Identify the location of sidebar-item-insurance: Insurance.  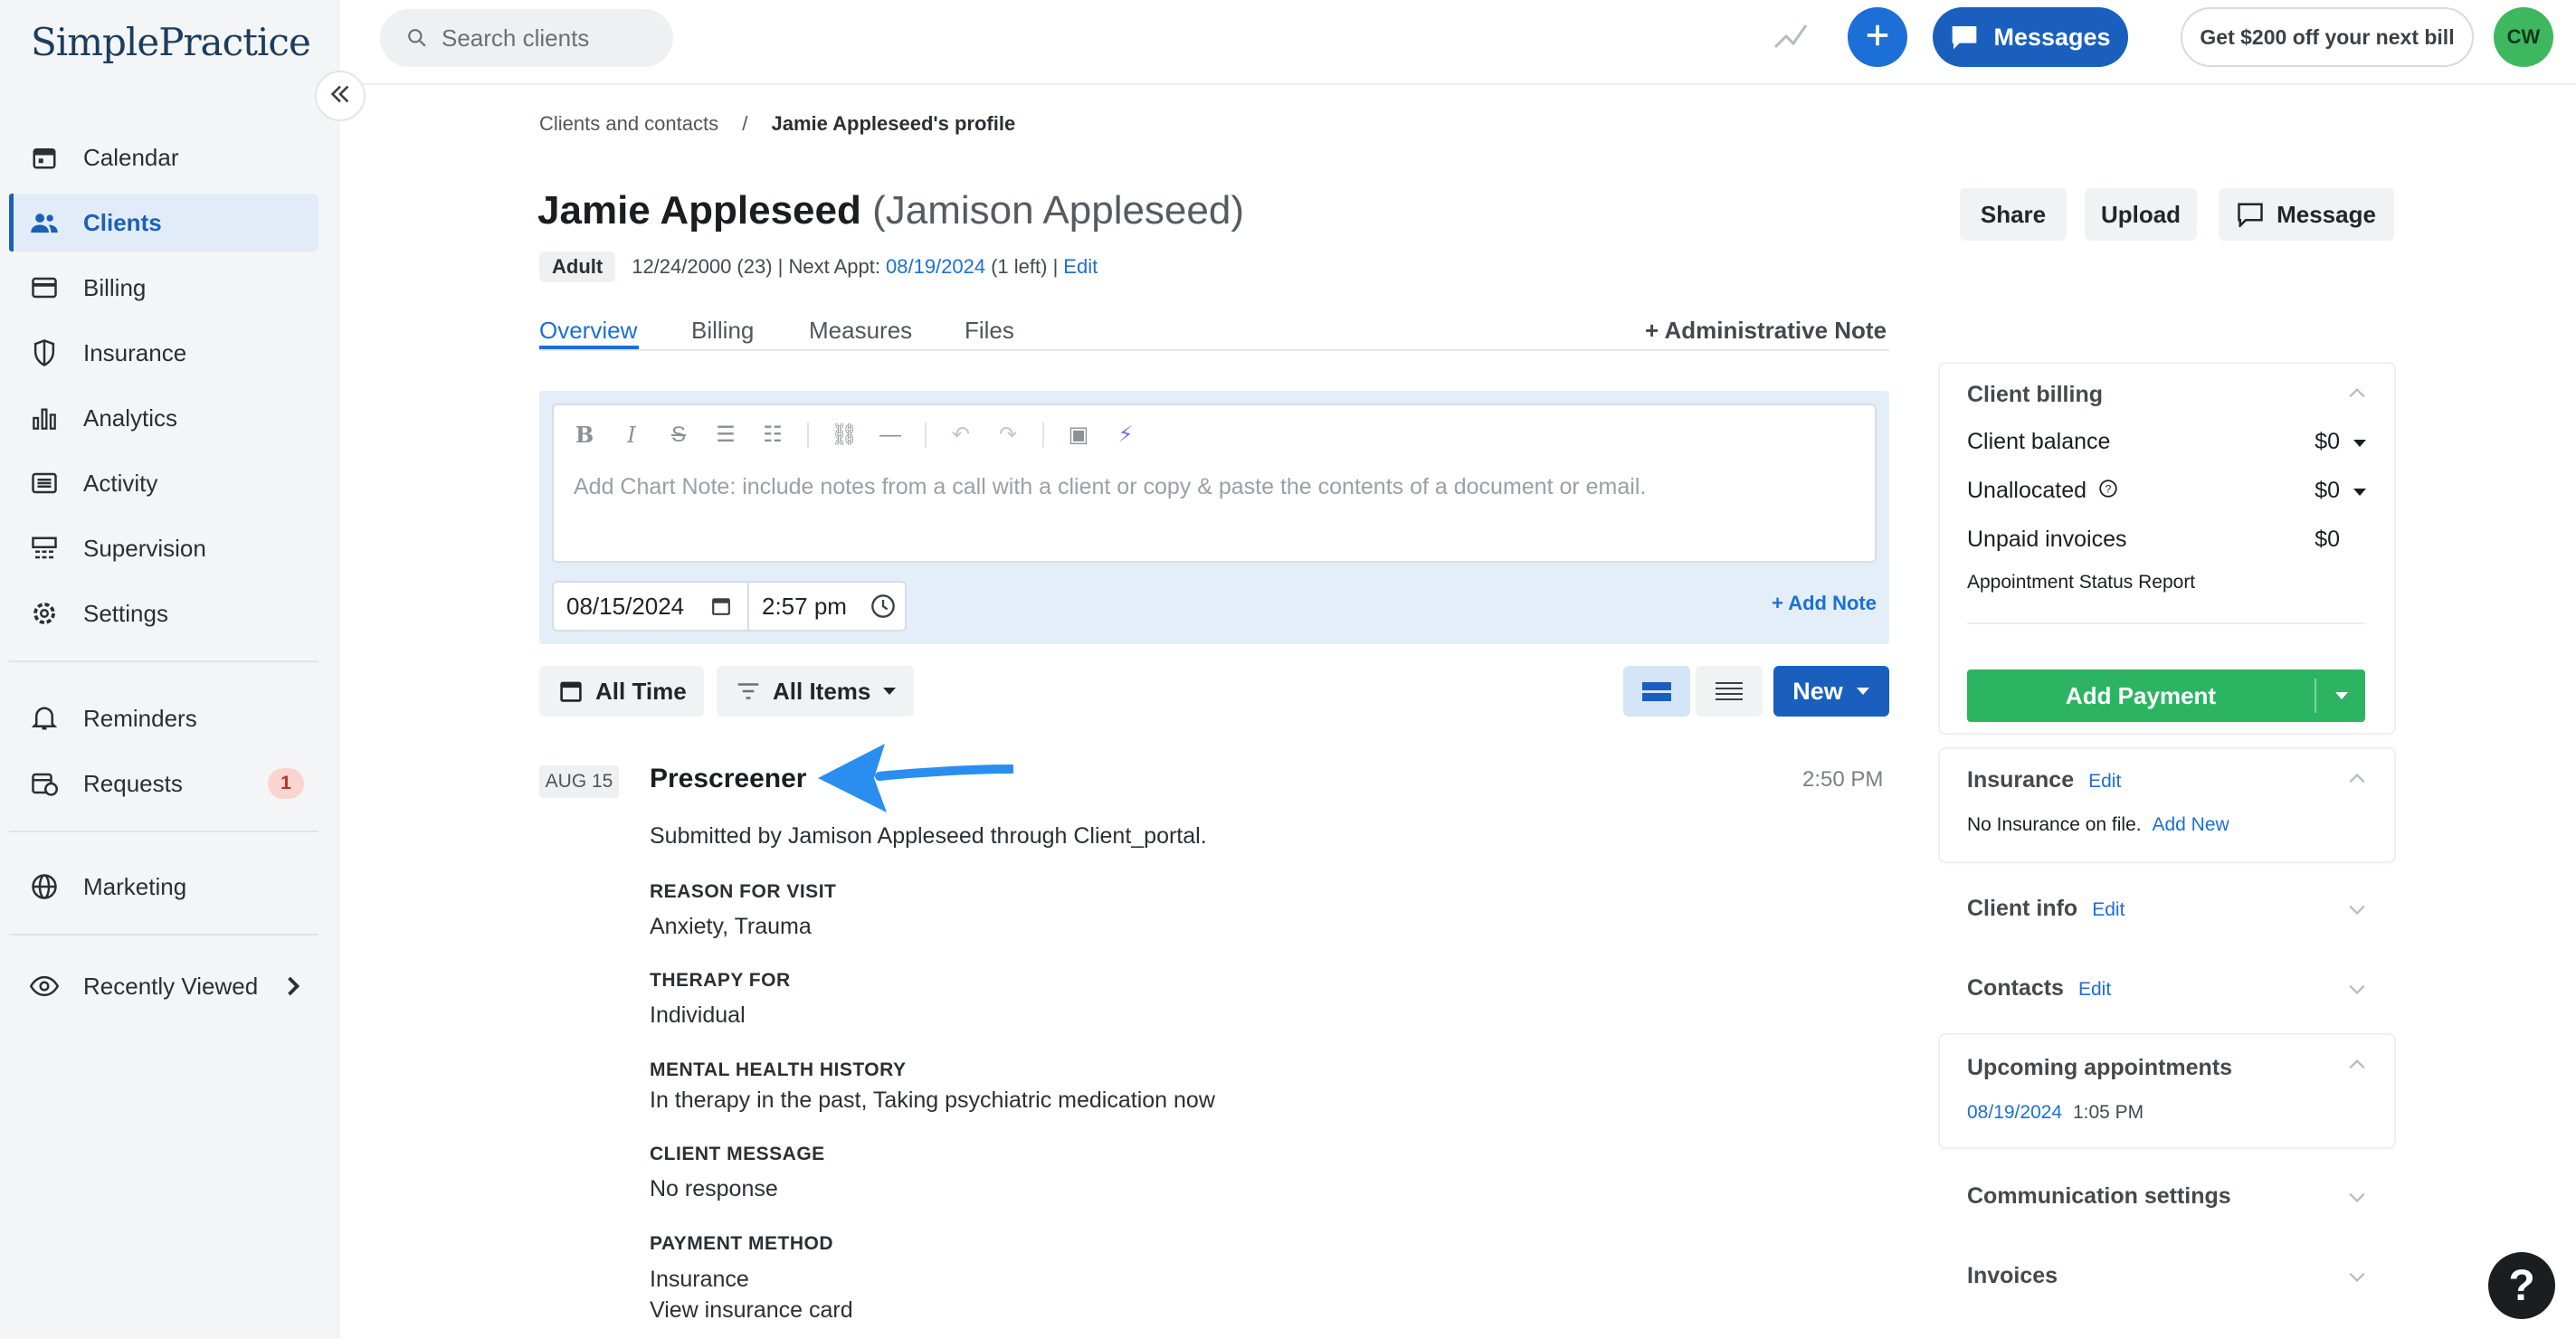
(163, 353).